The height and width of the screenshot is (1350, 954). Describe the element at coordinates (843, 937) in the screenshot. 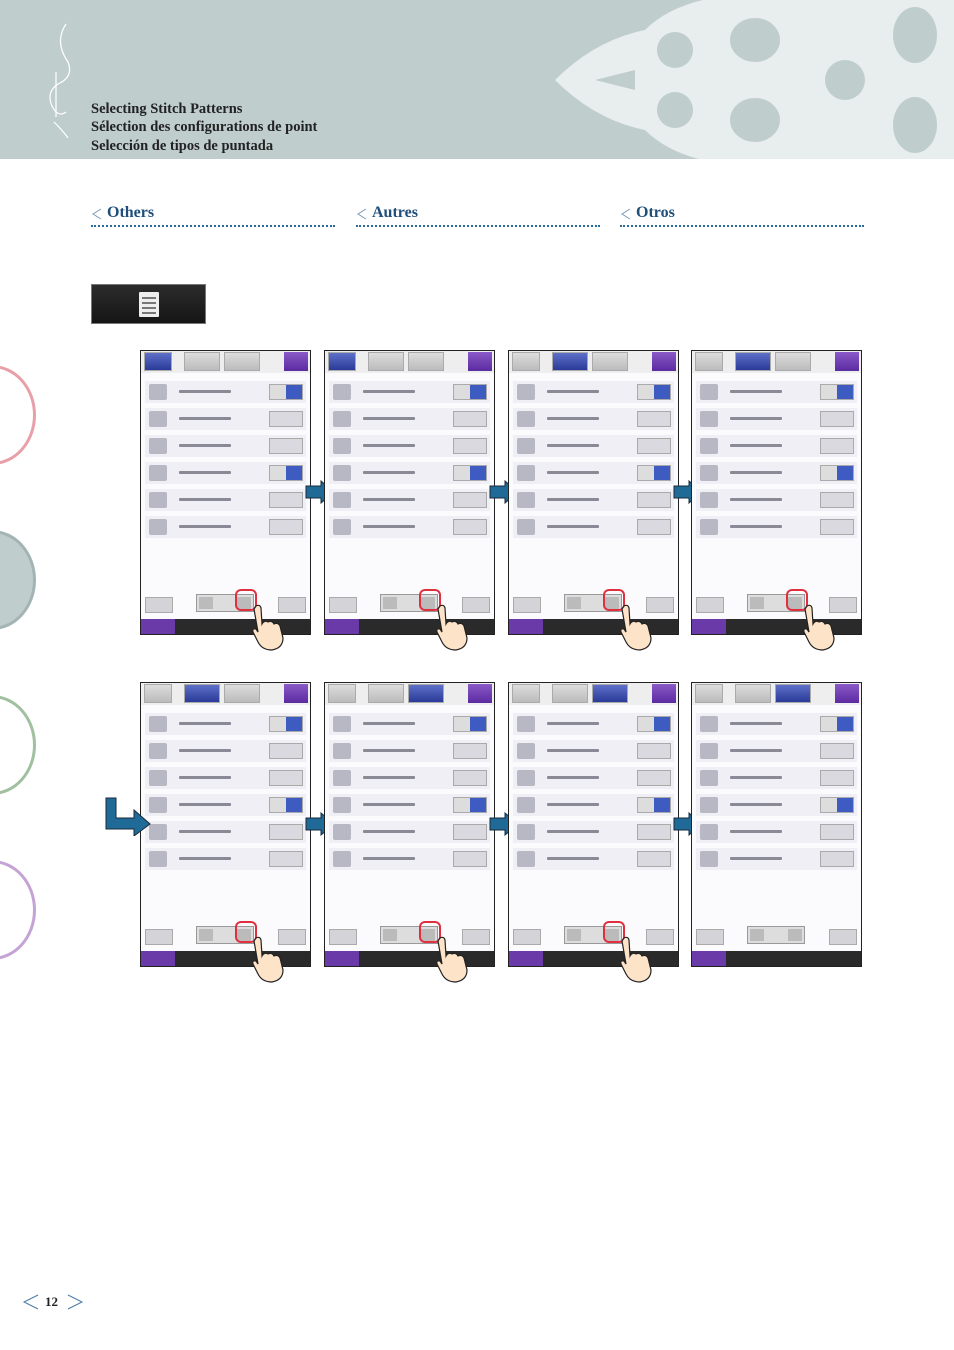

I see `return-button` at that location.